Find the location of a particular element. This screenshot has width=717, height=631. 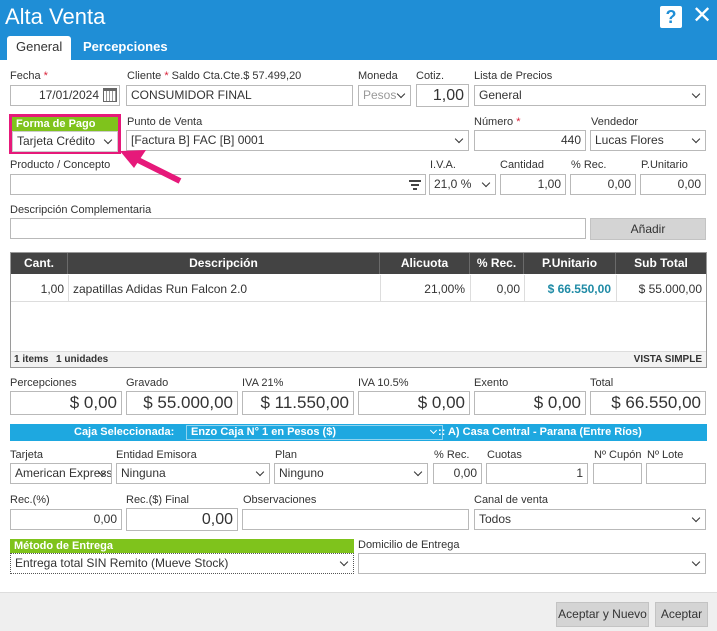

entidad-select: Ninguna is located at coordinates (193, 473).